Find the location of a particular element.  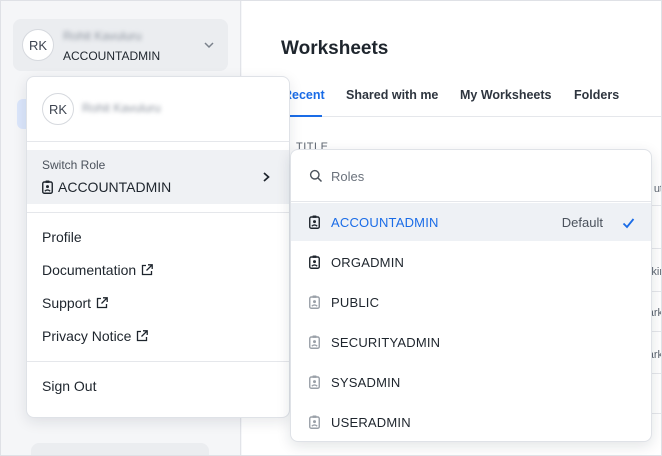

menu-item-privacy-notice: Privacy Notice is located at coordinates (95, 336).